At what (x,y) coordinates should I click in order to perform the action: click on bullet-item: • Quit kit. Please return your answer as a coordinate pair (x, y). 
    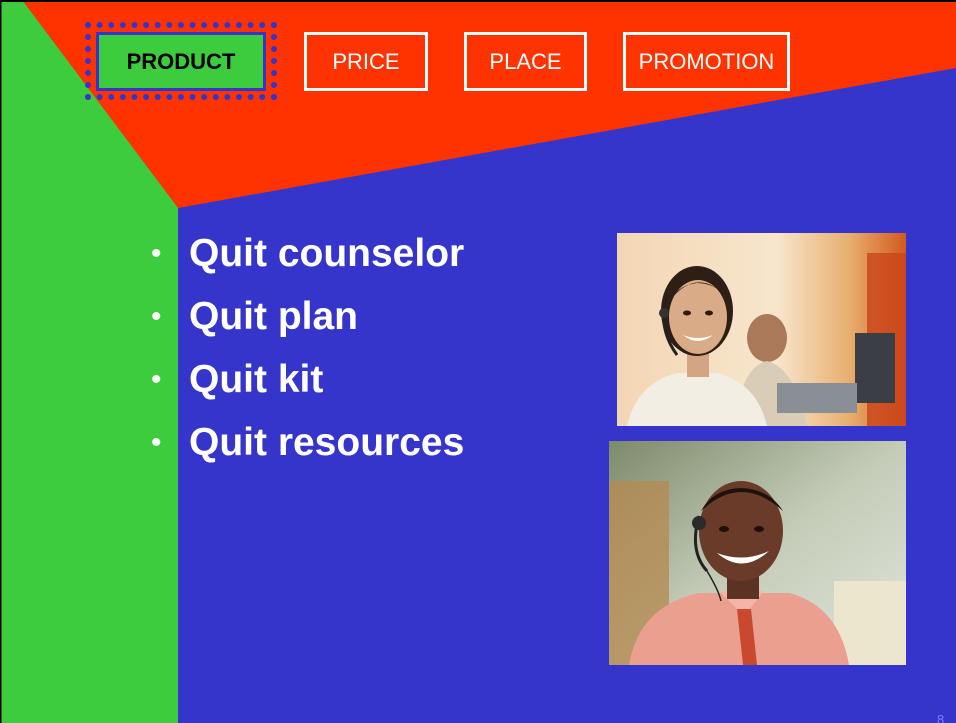
    Looking at the image, I should click on (307, 379).